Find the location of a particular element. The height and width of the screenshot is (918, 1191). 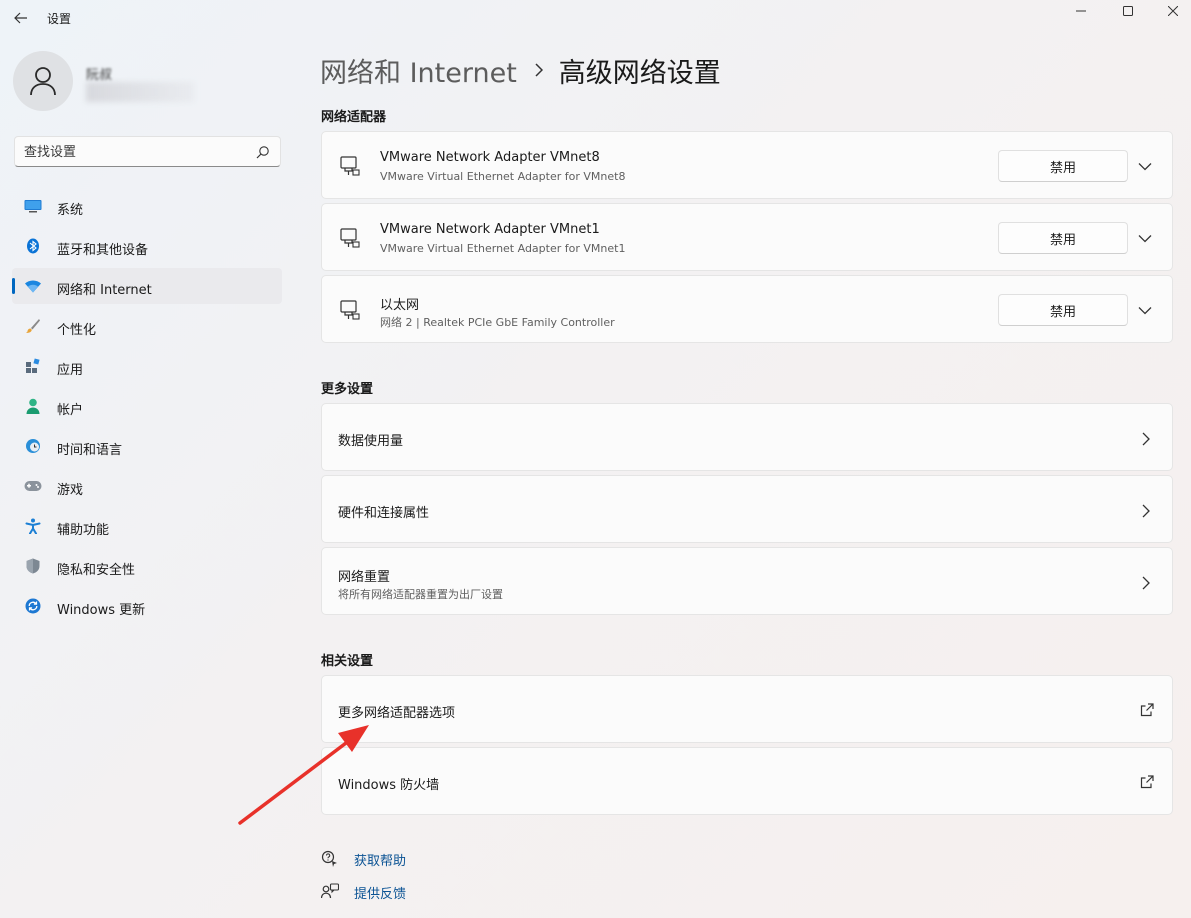

breadcrumb: 网络和 Internet 高级网络设置 is located at coordinates (520, 70).